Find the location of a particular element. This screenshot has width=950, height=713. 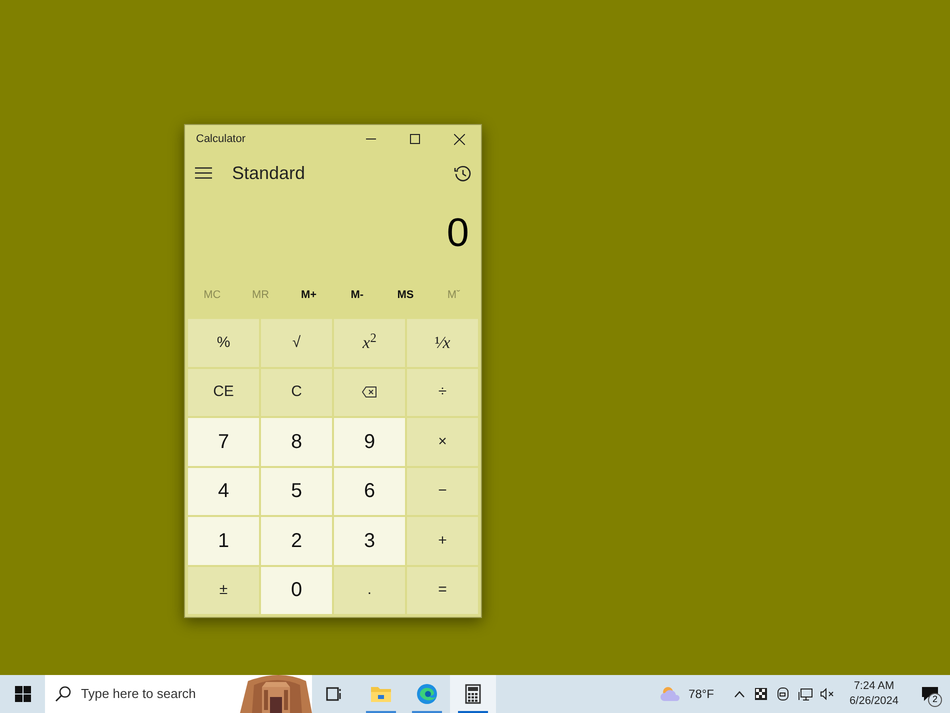

memory-button: M- is located at coordinates (357, 295).